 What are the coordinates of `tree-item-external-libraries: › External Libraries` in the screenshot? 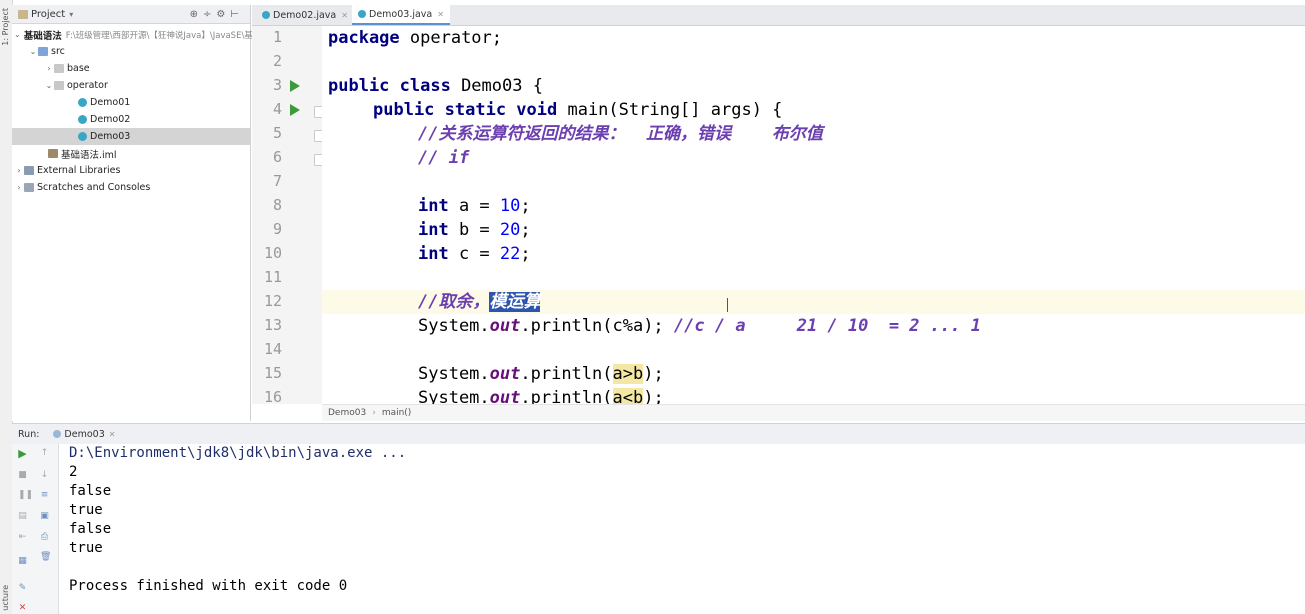 It's located at (132, 170).